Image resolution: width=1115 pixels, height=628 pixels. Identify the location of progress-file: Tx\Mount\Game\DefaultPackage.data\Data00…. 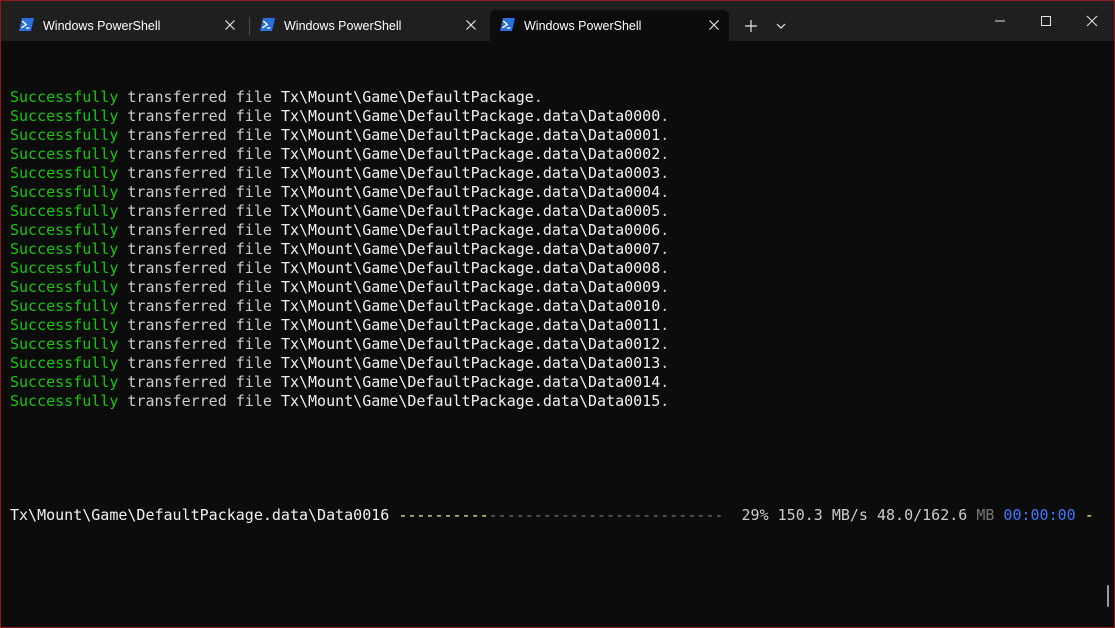
(200, 515).